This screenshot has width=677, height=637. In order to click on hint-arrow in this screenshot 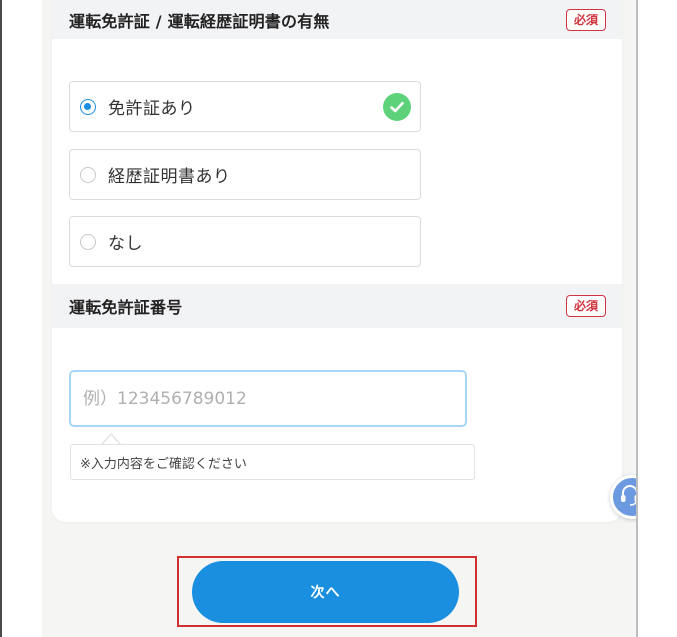, I will do `click(111, 439)`.